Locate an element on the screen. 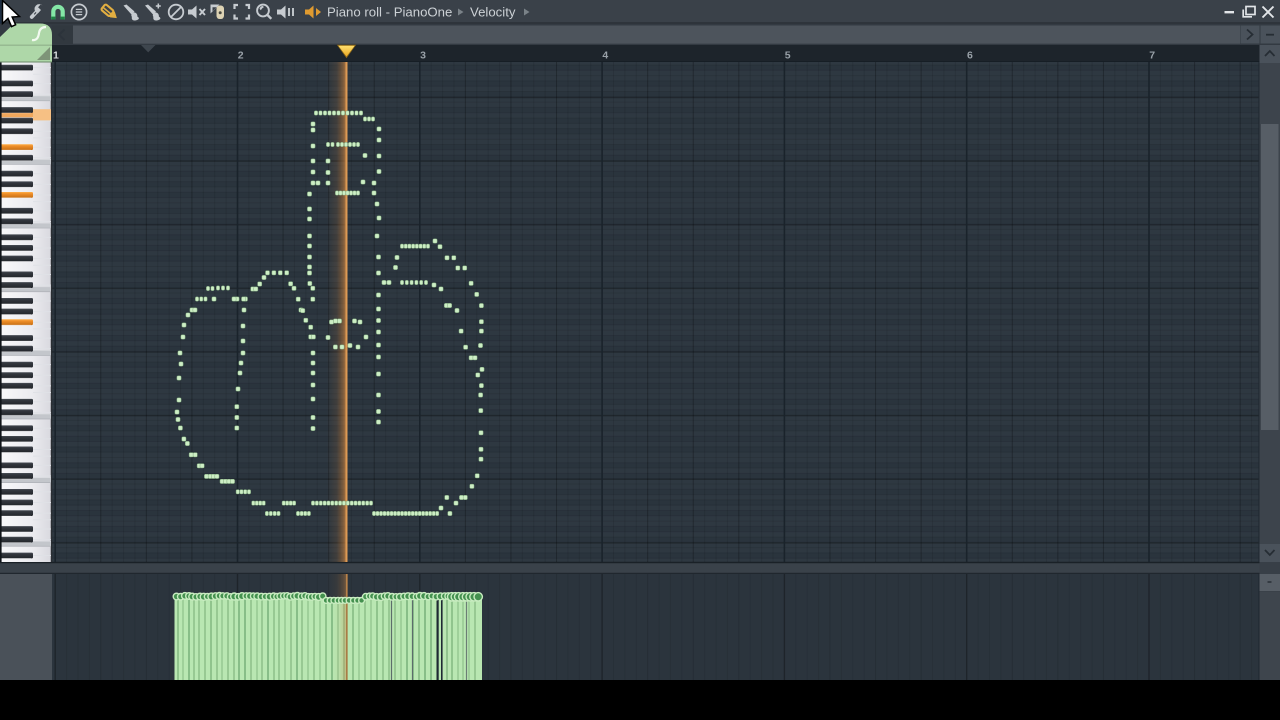 The height and width of the screenshot is (720, 1280). svg-text: 1 is located at coordinates (56, 56).